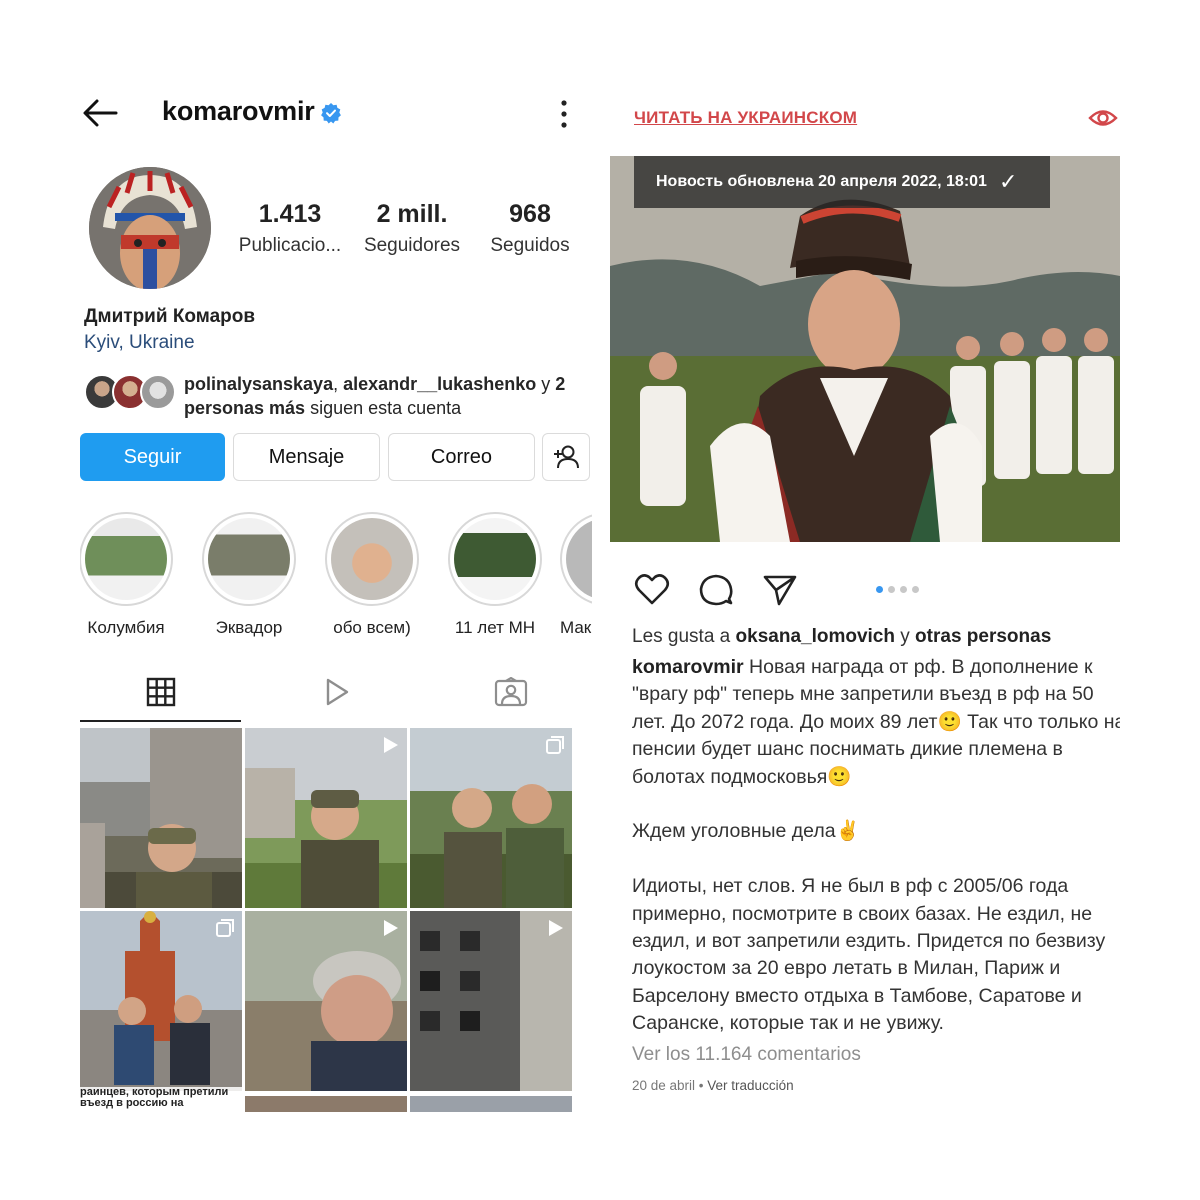  I want to click on read-in-ukrainian-link: ЧИТАТЬ НА УКРАИНСКОМ, so click(745, 118).